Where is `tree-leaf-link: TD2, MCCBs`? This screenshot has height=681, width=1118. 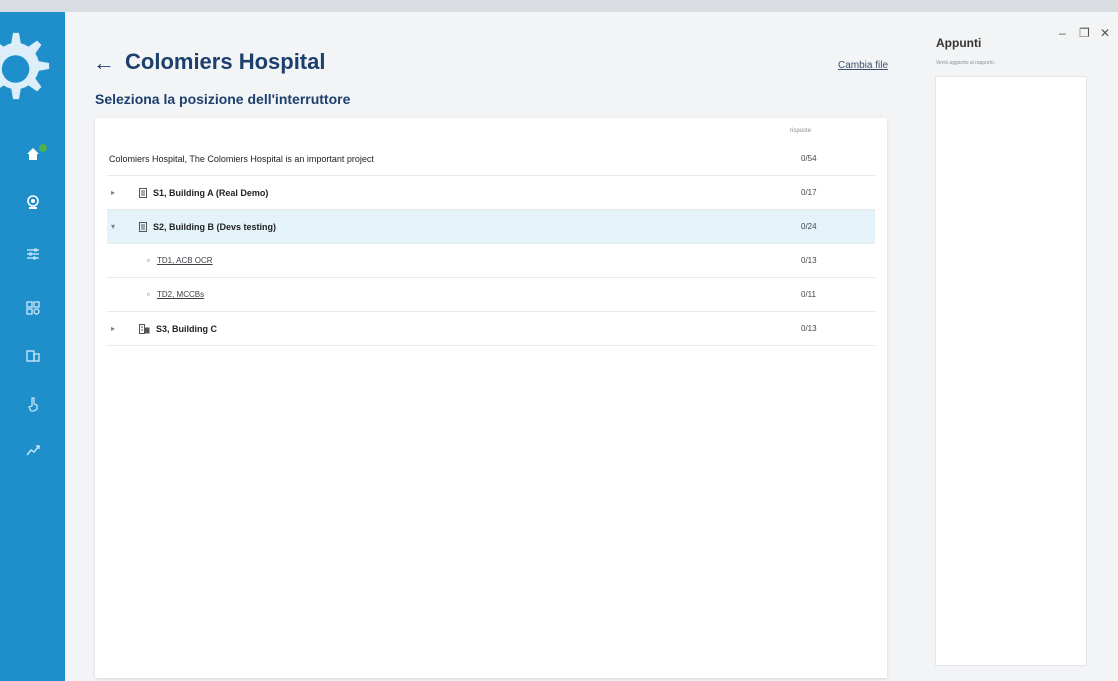 tree-leaf-link: TD2, MCCBs is located at coordinates (180, 294).